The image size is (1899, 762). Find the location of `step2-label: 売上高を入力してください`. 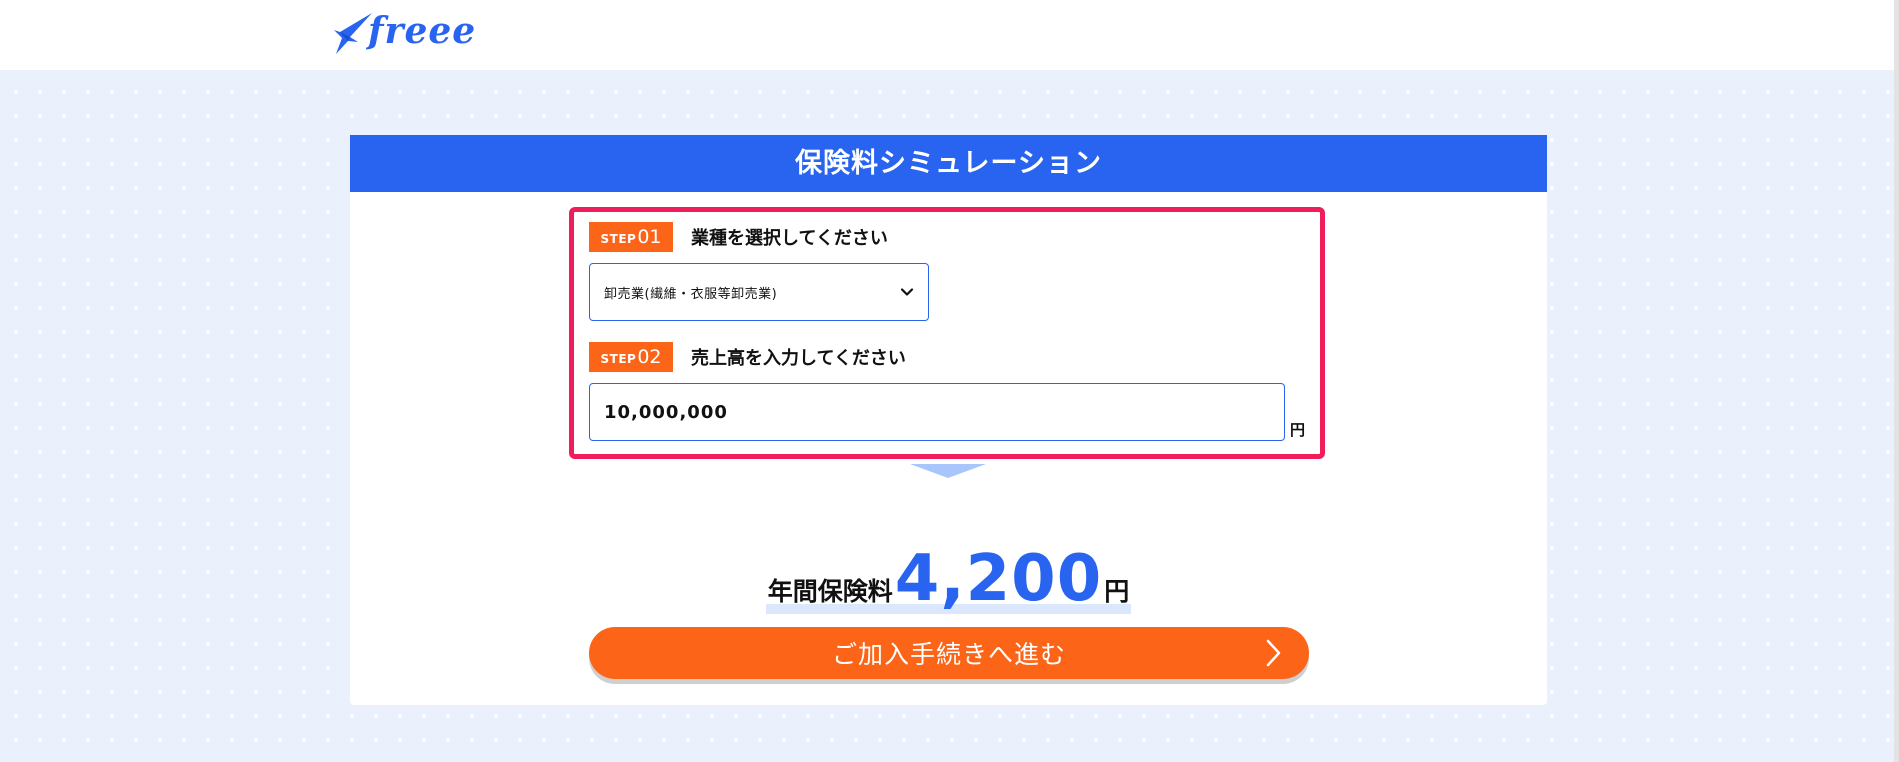

step2-label: 売上高を入力してください is located at coordinates (798, 358).